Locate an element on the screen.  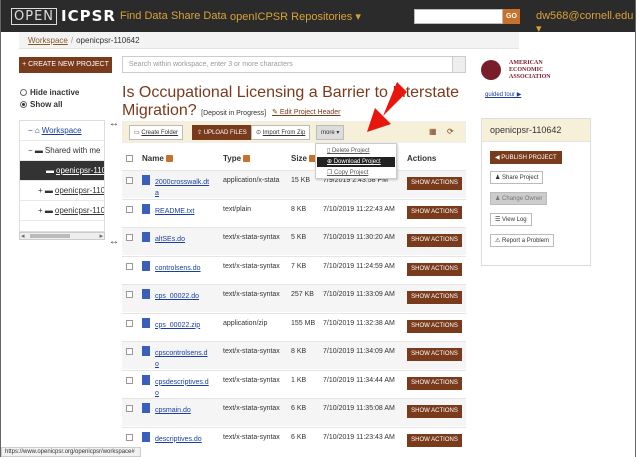
file-name-link: cps_00022.do is located at coordinates (183, 296).